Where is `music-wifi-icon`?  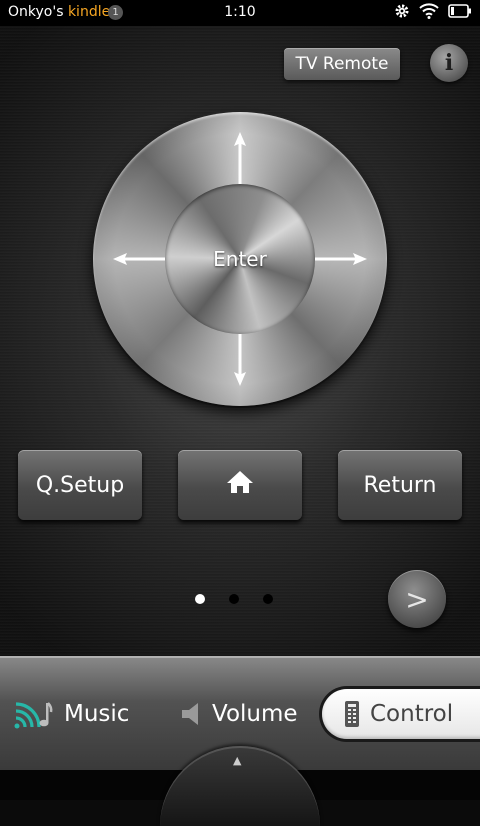 music-wifi-icon is located at coordinates (34, 714).